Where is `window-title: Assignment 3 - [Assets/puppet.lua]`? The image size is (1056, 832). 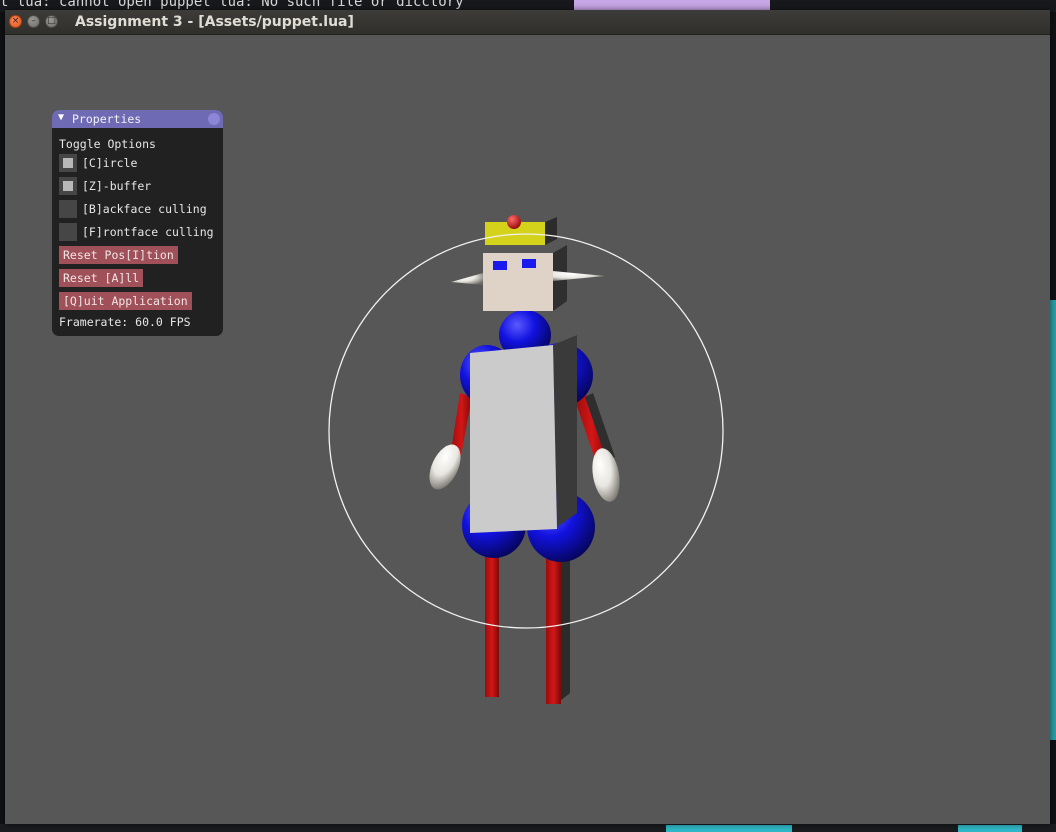 window-title: Assignment 3 - [Assets/puppet.lua] is located at coordinates (214, 22).